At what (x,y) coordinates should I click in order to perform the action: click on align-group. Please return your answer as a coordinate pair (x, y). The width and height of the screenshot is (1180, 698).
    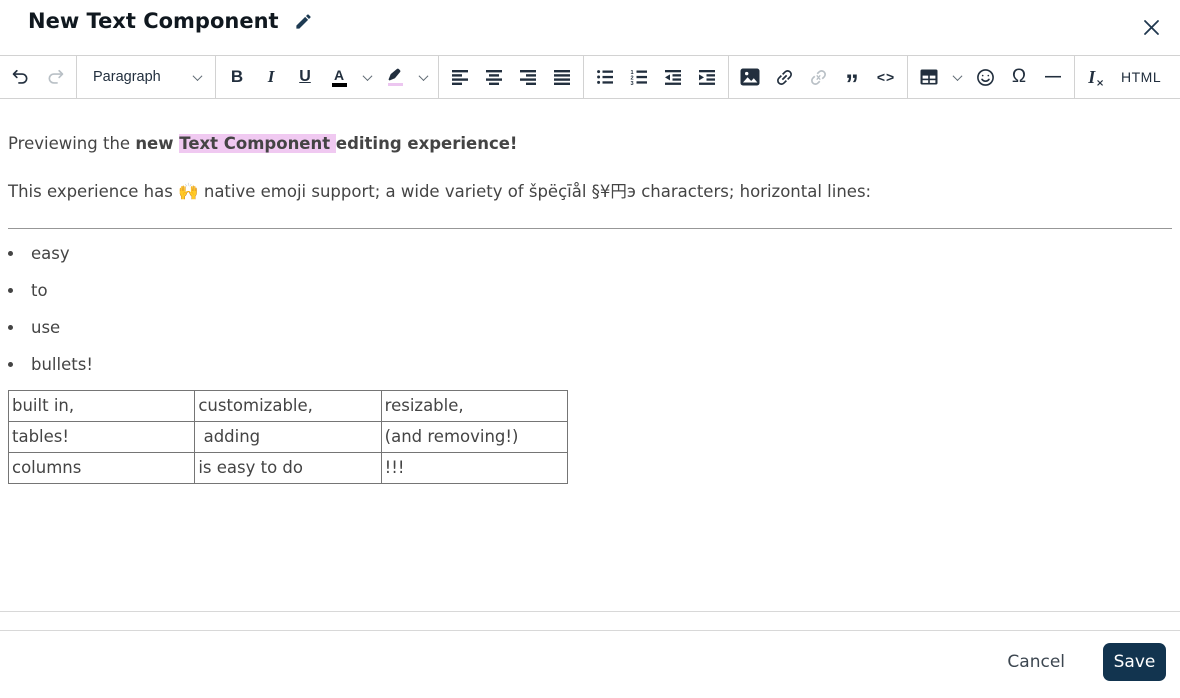
    Looking at the image, I should click on (511, 77).